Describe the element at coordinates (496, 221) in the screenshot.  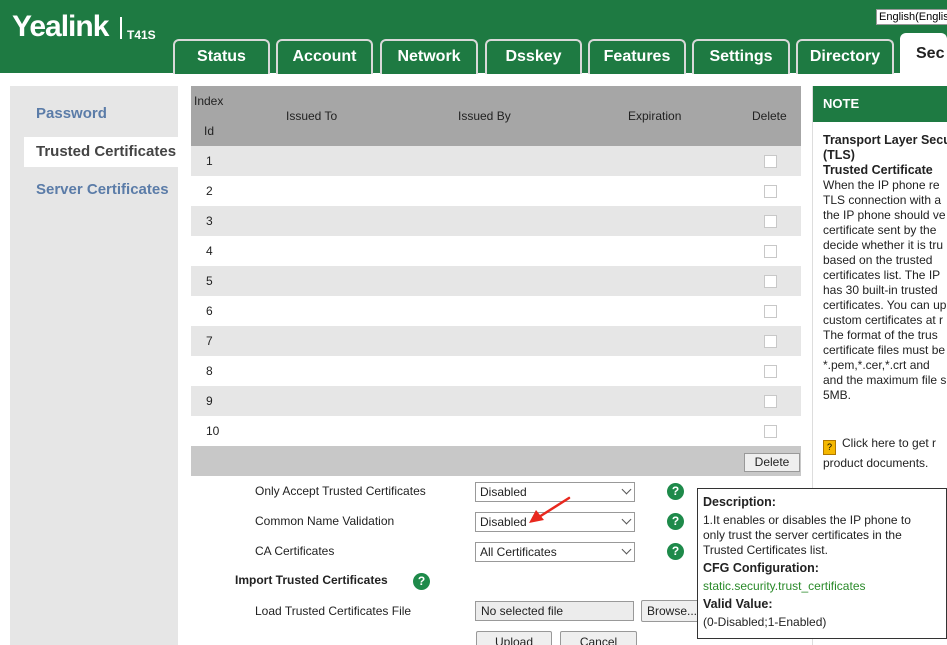
I see `table-row: 3` at that location.